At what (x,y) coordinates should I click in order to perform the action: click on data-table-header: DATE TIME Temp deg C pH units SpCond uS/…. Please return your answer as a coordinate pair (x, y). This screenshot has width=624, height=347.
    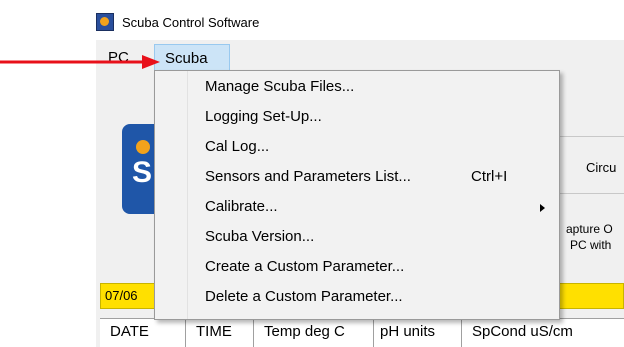
    Looking at the image, I should click on (362, 332).